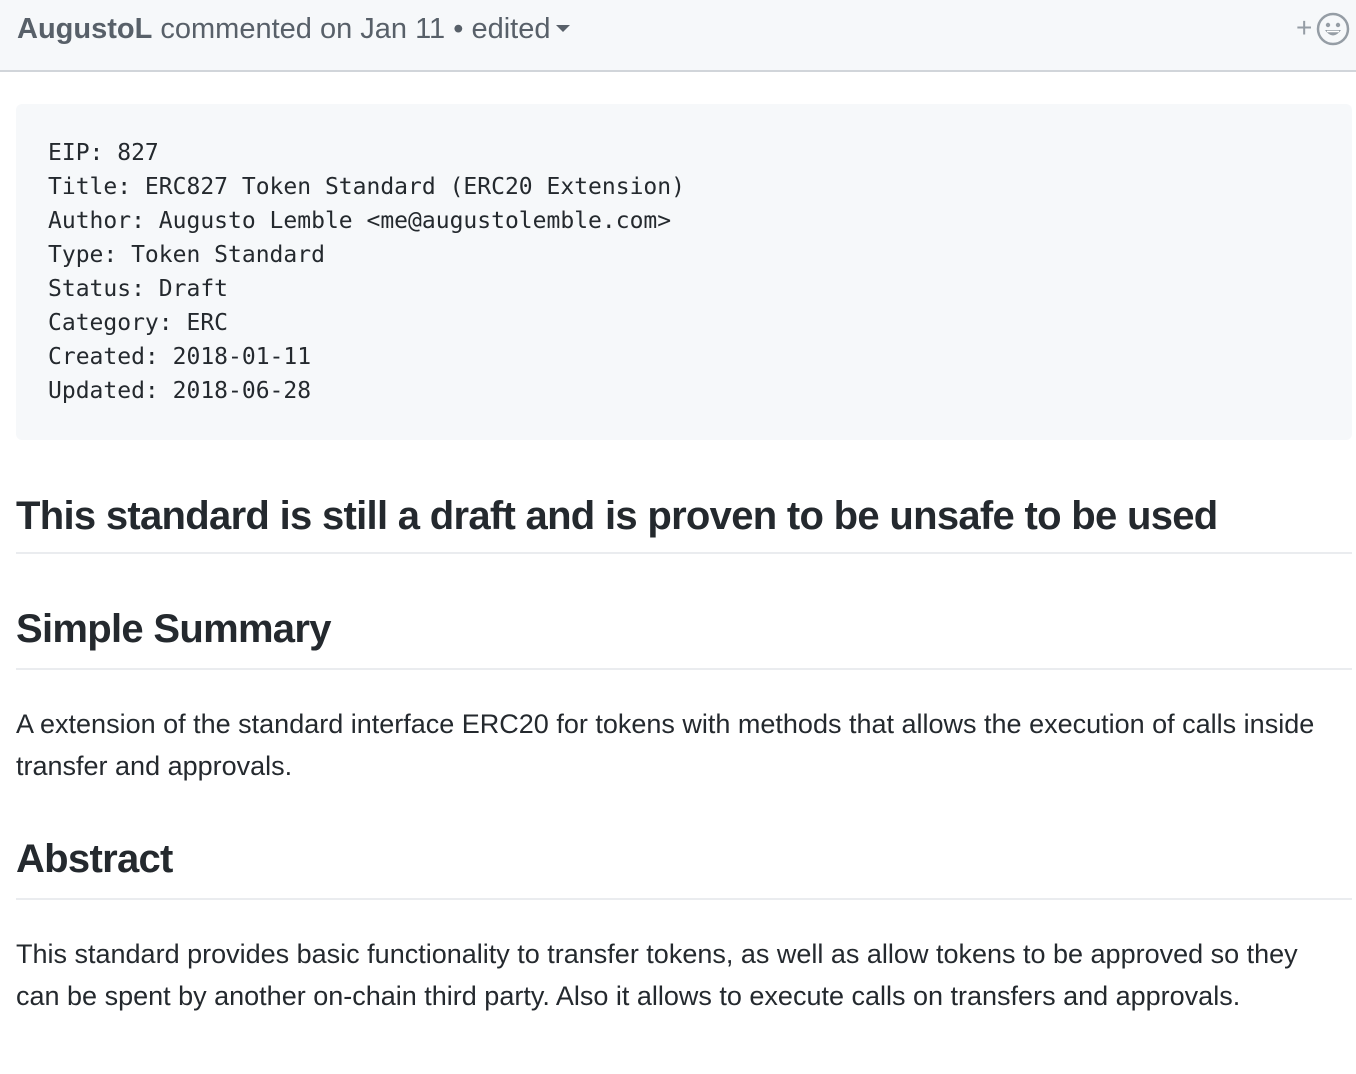  I want to click on edited-dropdown: edited, so click(521, 29).